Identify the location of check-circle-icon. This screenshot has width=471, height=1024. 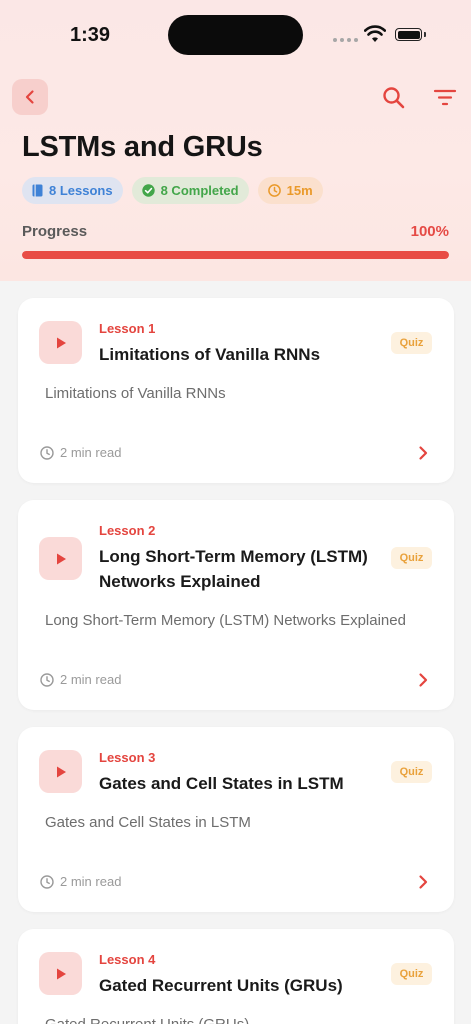
(148, 190).